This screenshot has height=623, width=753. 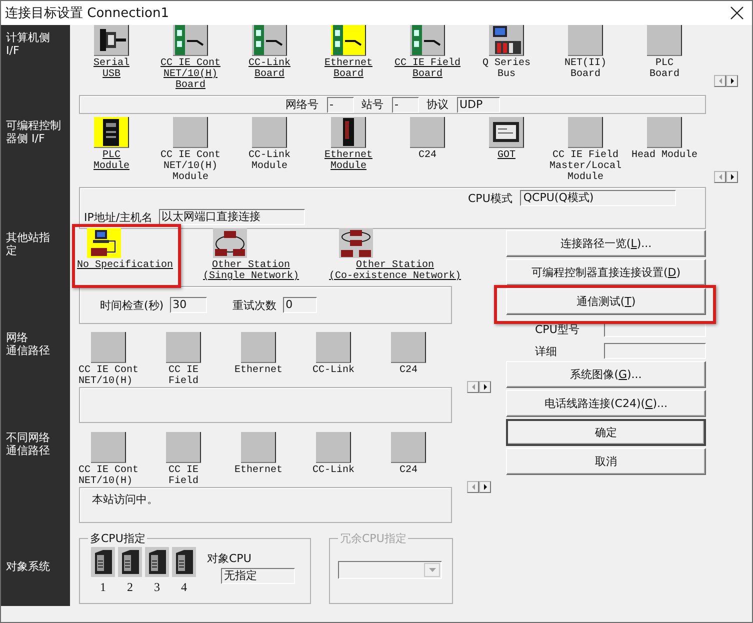 What do you see at coordinates (348, 69) in the screenshot?
I see `device-label: Ethernet Board` at bounding box center [348, 69].